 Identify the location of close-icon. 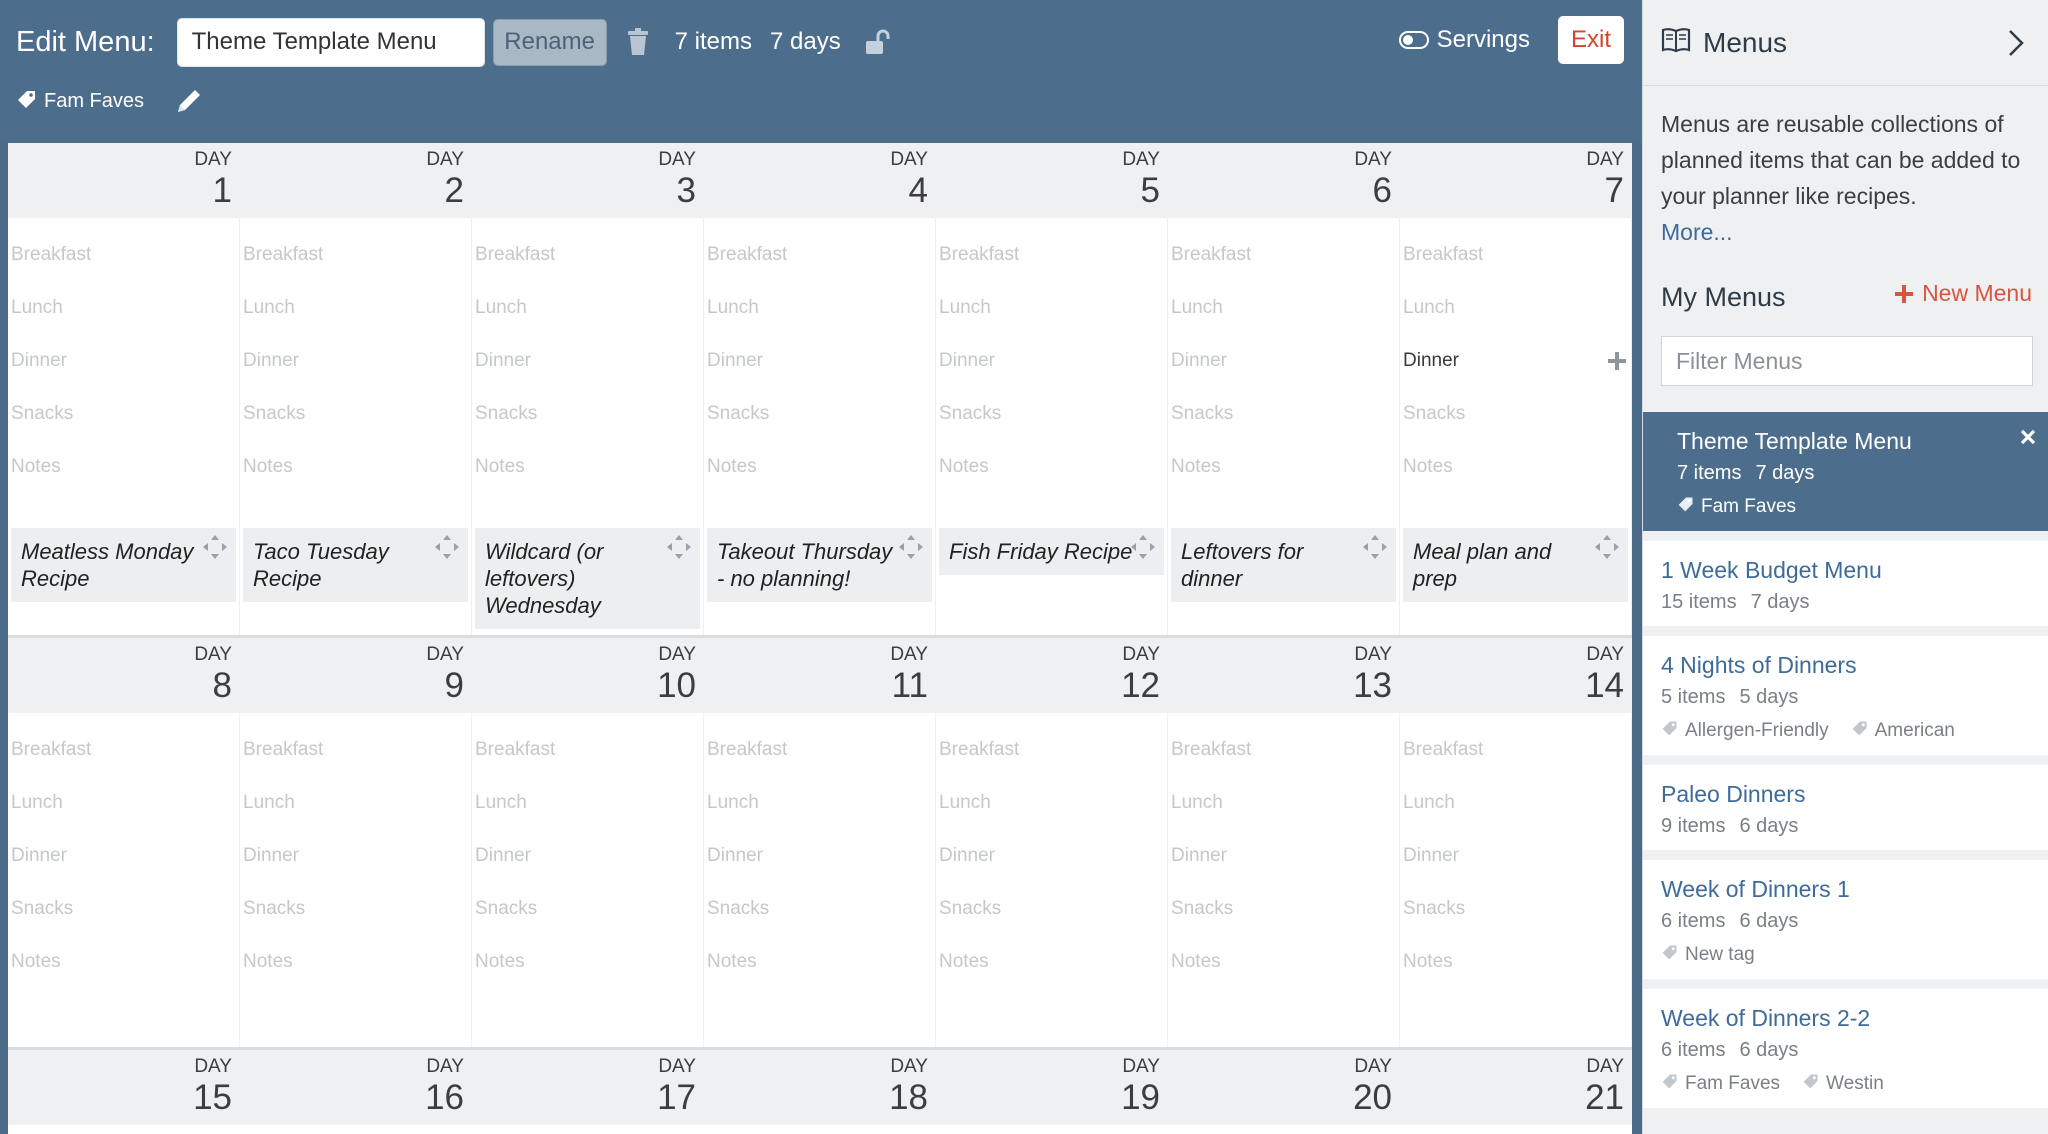
(2028, 437).